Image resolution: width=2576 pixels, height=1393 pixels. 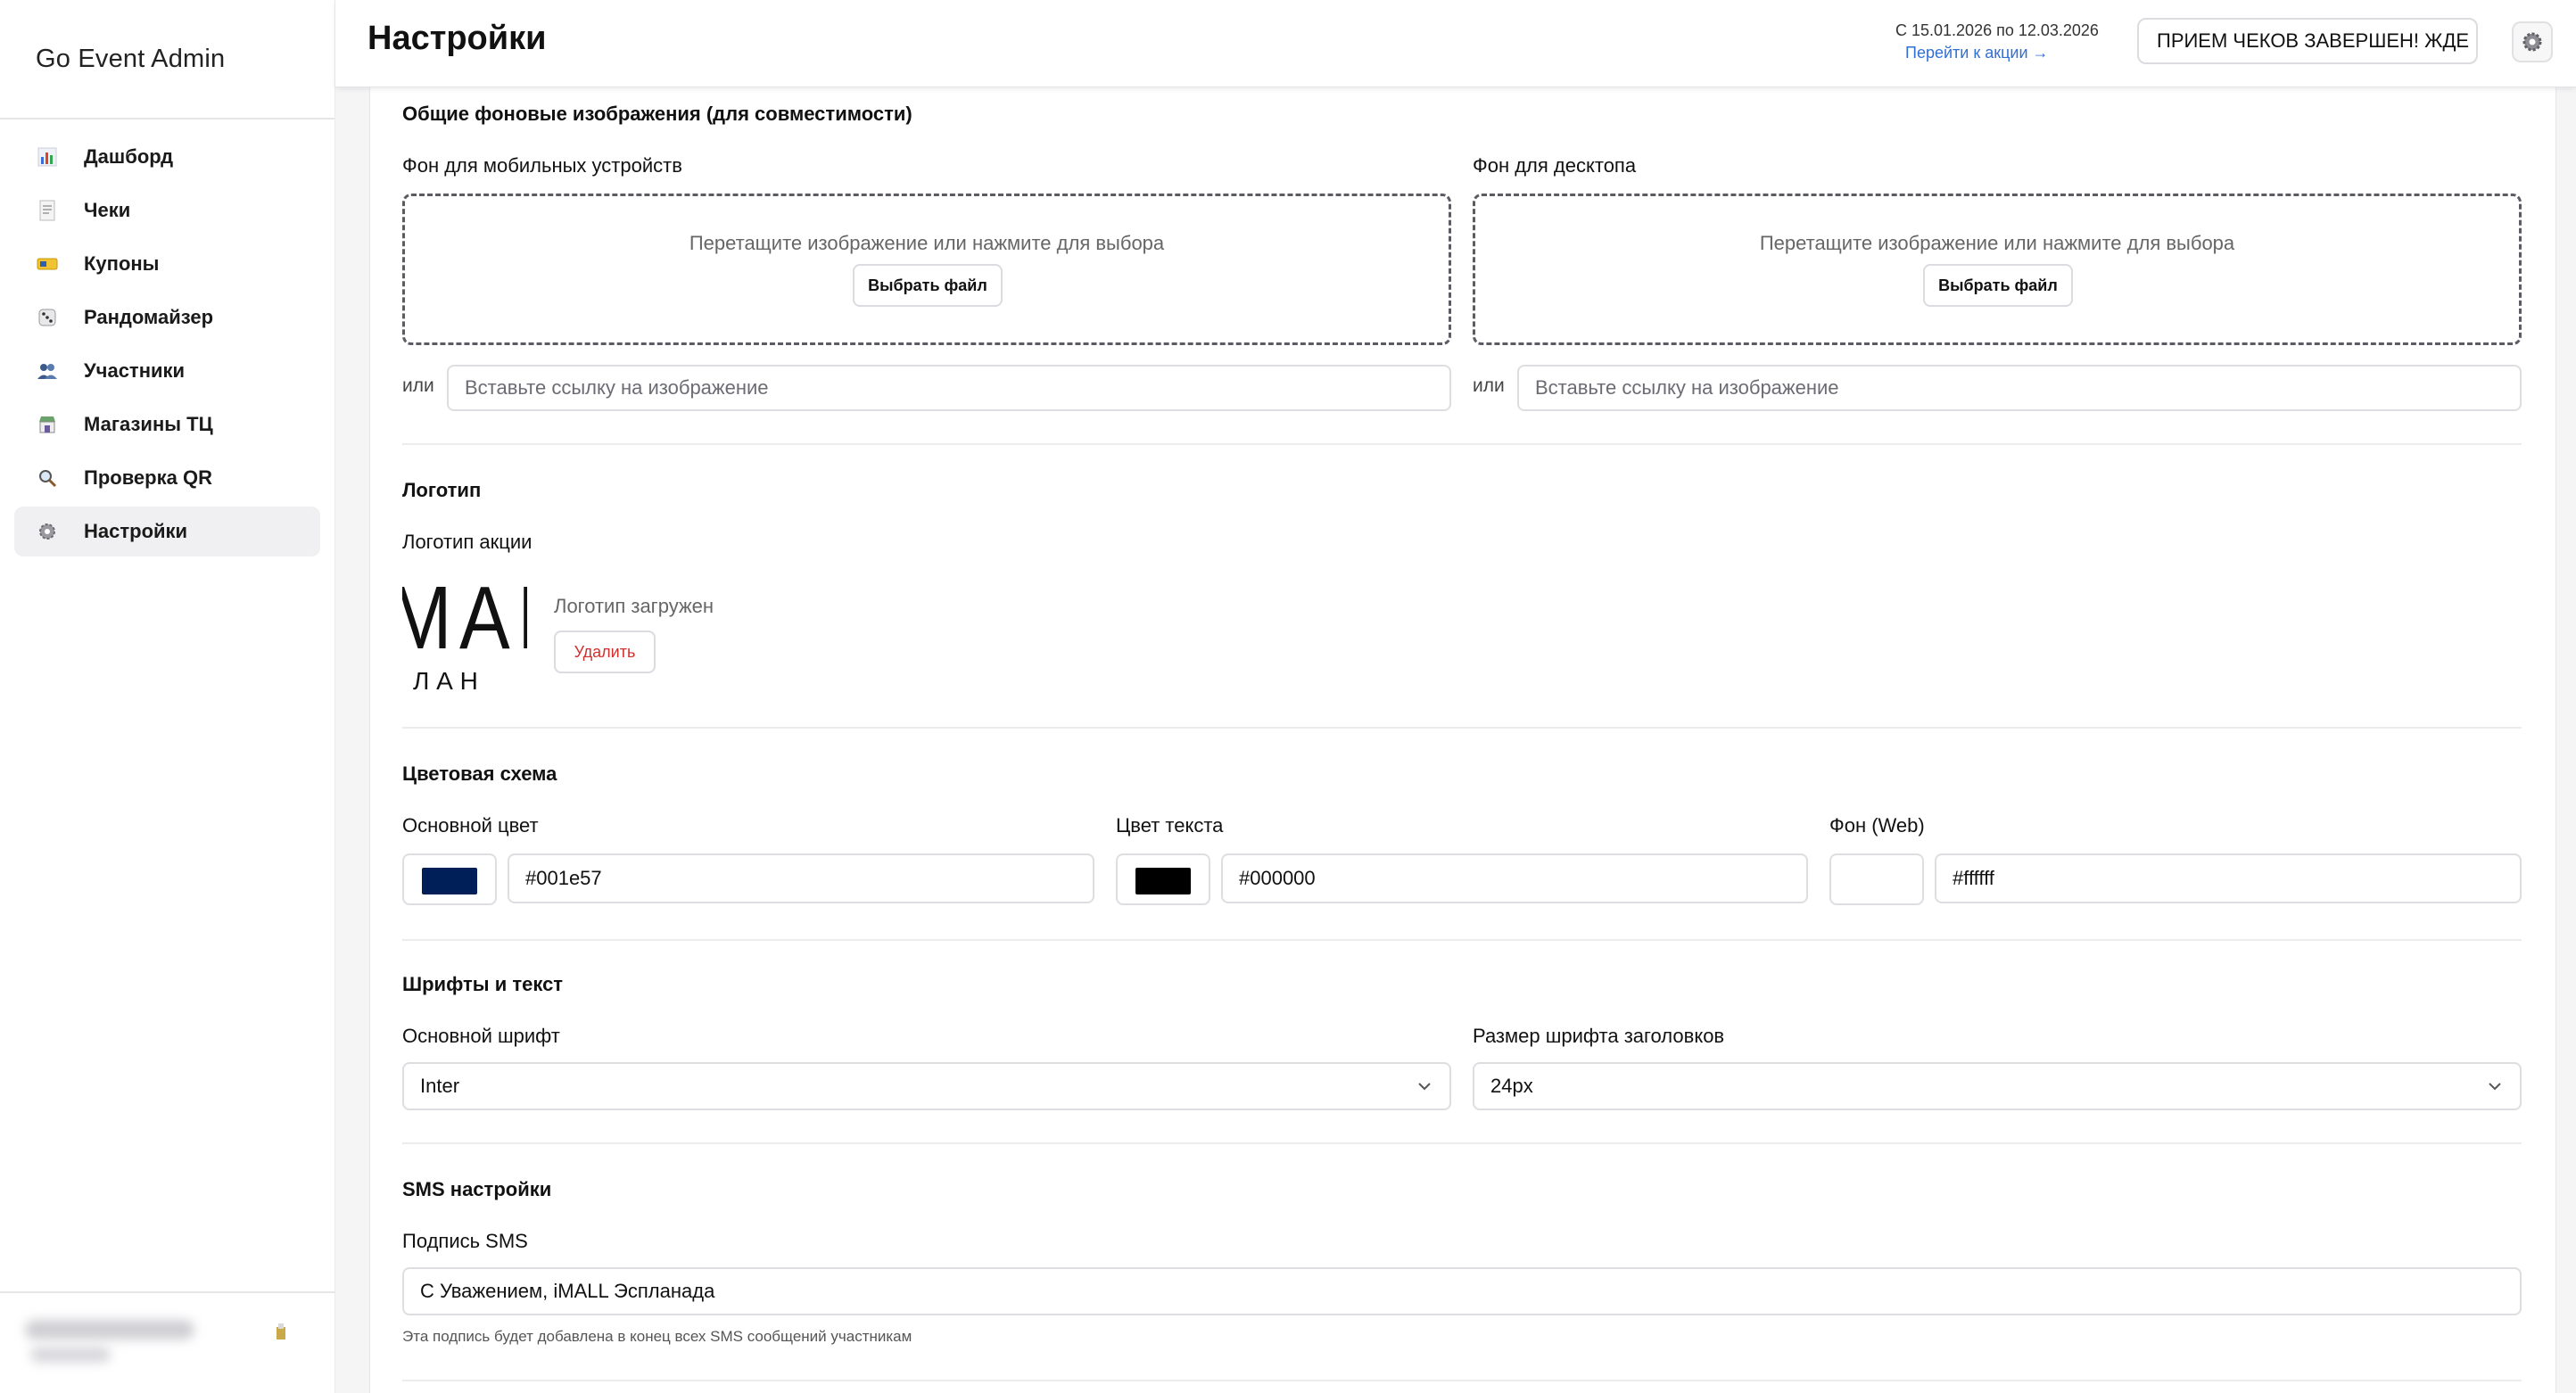 I want to click on logo-preview-image: MAL Л А Н, so click(x=465, y=632).